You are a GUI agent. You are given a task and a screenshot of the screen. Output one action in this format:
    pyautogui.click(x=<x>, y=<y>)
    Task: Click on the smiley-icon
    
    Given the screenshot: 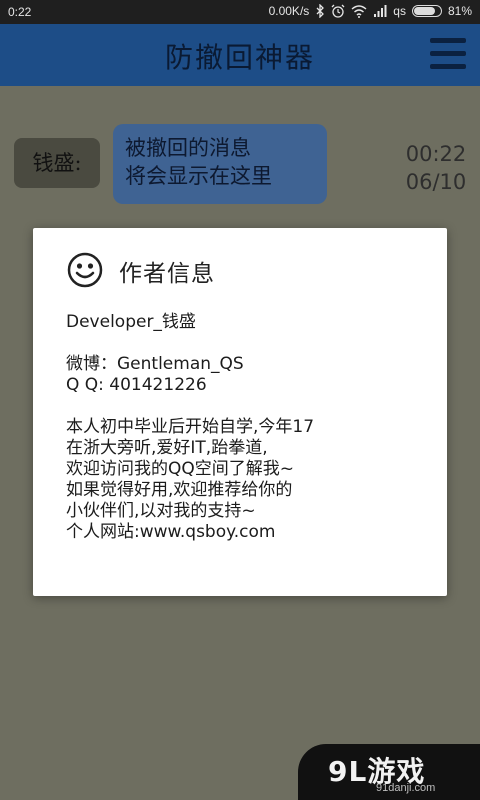 What is the action you would take?
    pyautogui.click(x=85, y=270)
    